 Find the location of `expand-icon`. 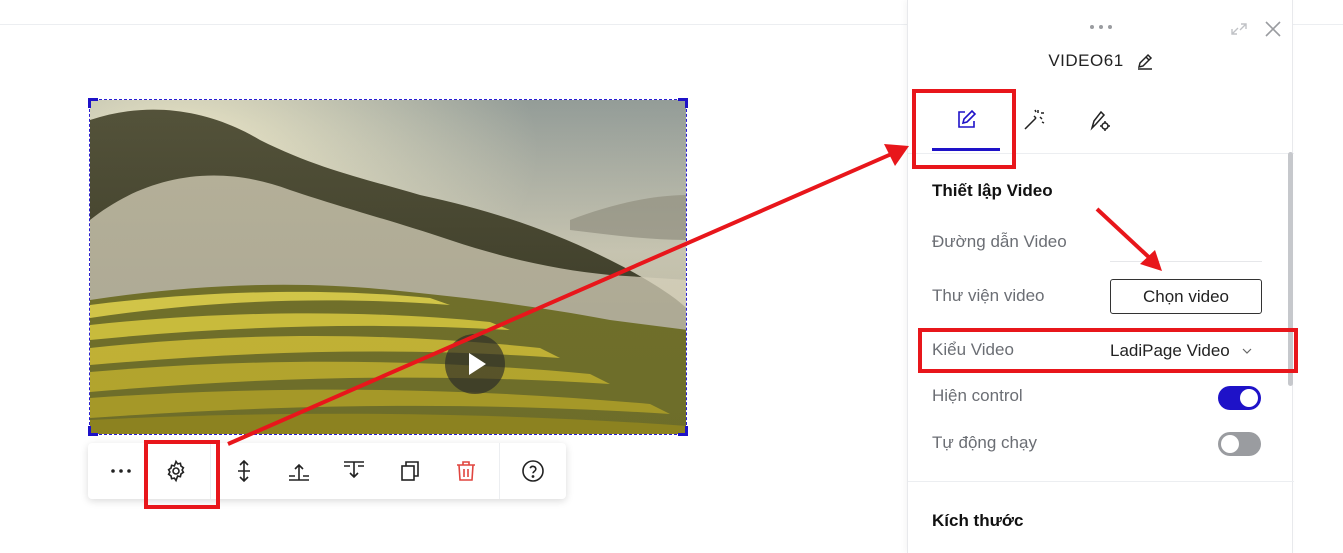

expand-icon is located at coordinates (1239, 29).